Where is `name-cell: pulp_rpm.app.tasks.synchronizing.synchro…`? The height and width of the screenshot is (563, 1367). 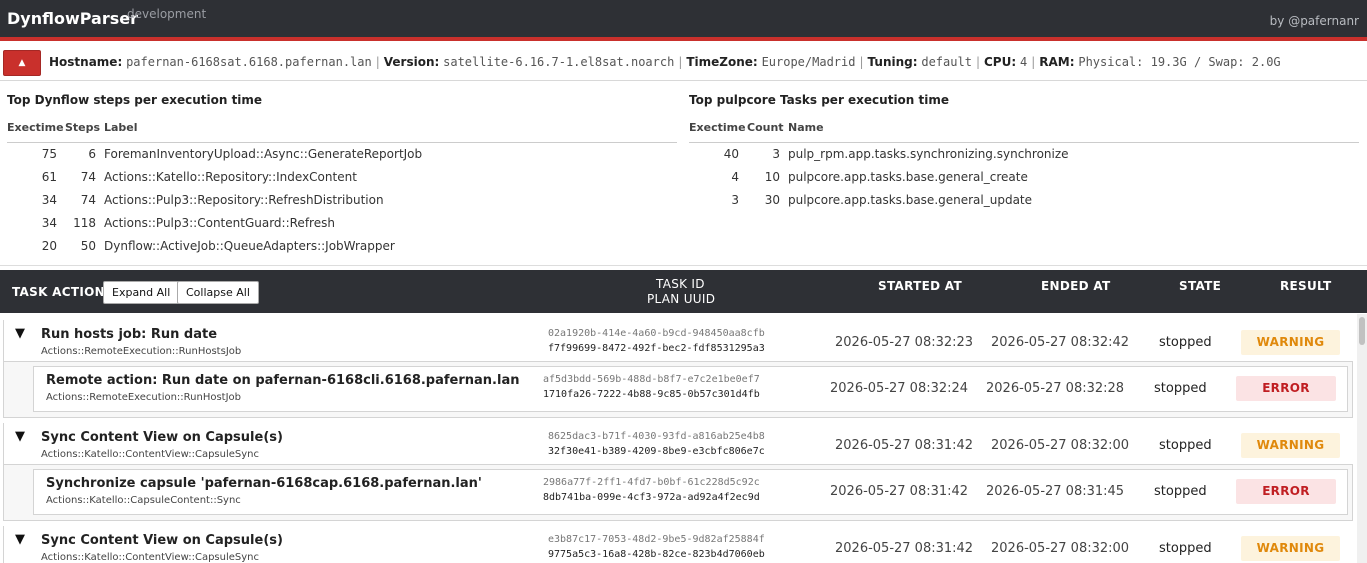 name-cell: pulp_rpm.app.tasks.synchronizing.synchro… is located at coordinates (928, 154).